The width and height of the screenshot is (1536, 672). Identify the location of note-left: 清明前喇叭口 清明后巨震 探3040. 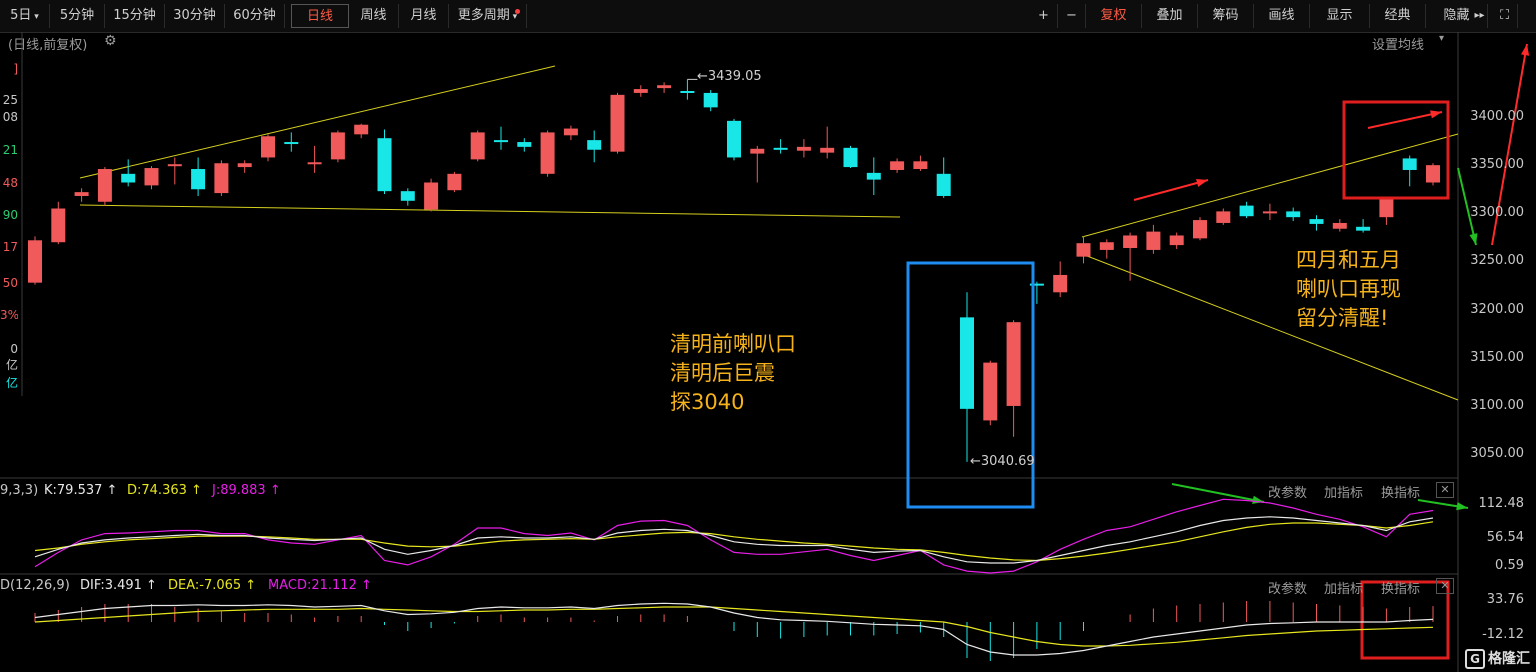
(733, 373).